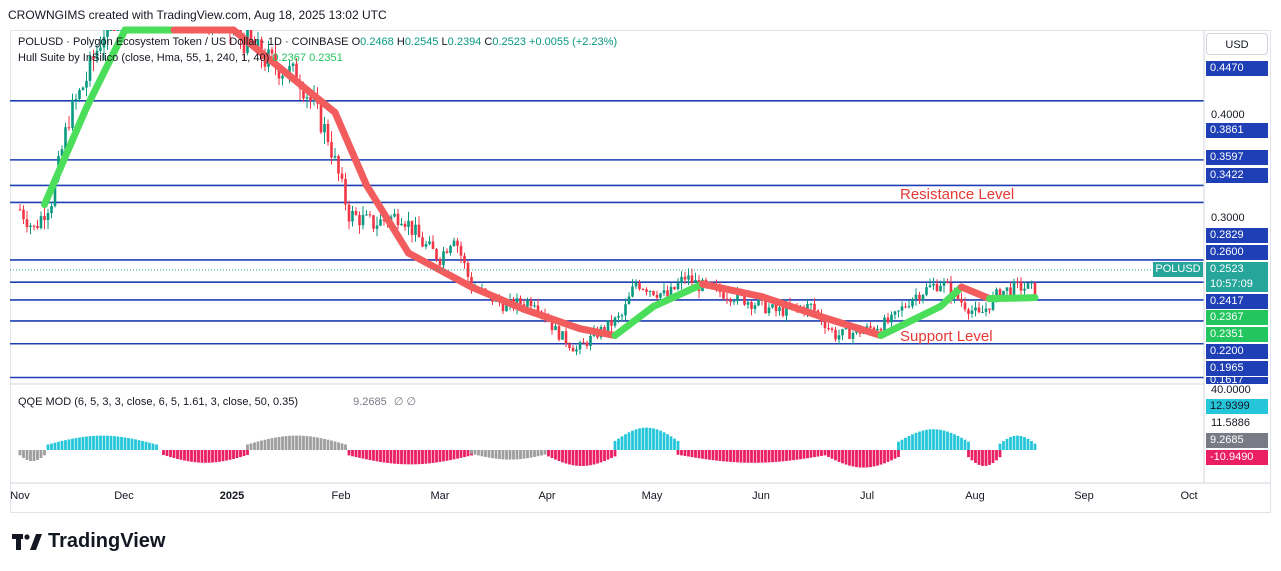 This screenshot has height=571, width=1281. What do you see at coordinates (975, 496) in the screenshot?
I see `time-tick: Aug` at bounding box center [975, 496].